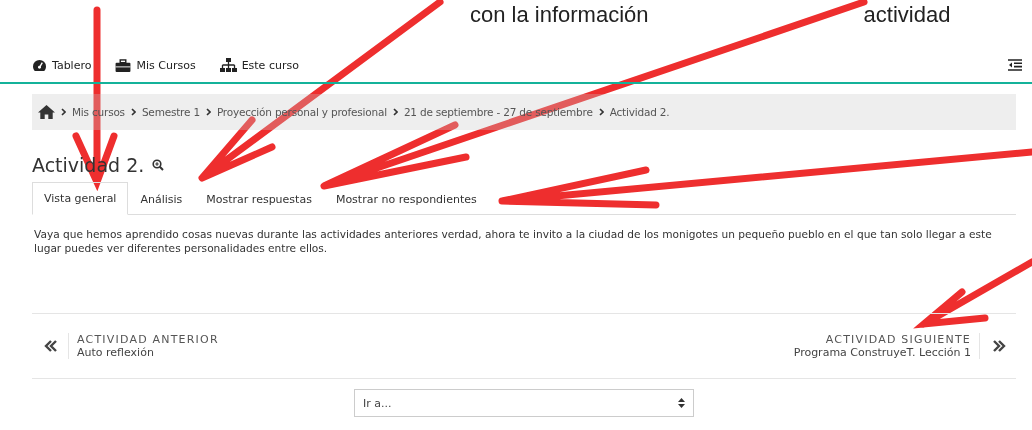 This screenshot has width=1032, height=430. Describe the element at coordinates (559, 14) in the screenshot. I see `annotation-text: con la información` at that location.